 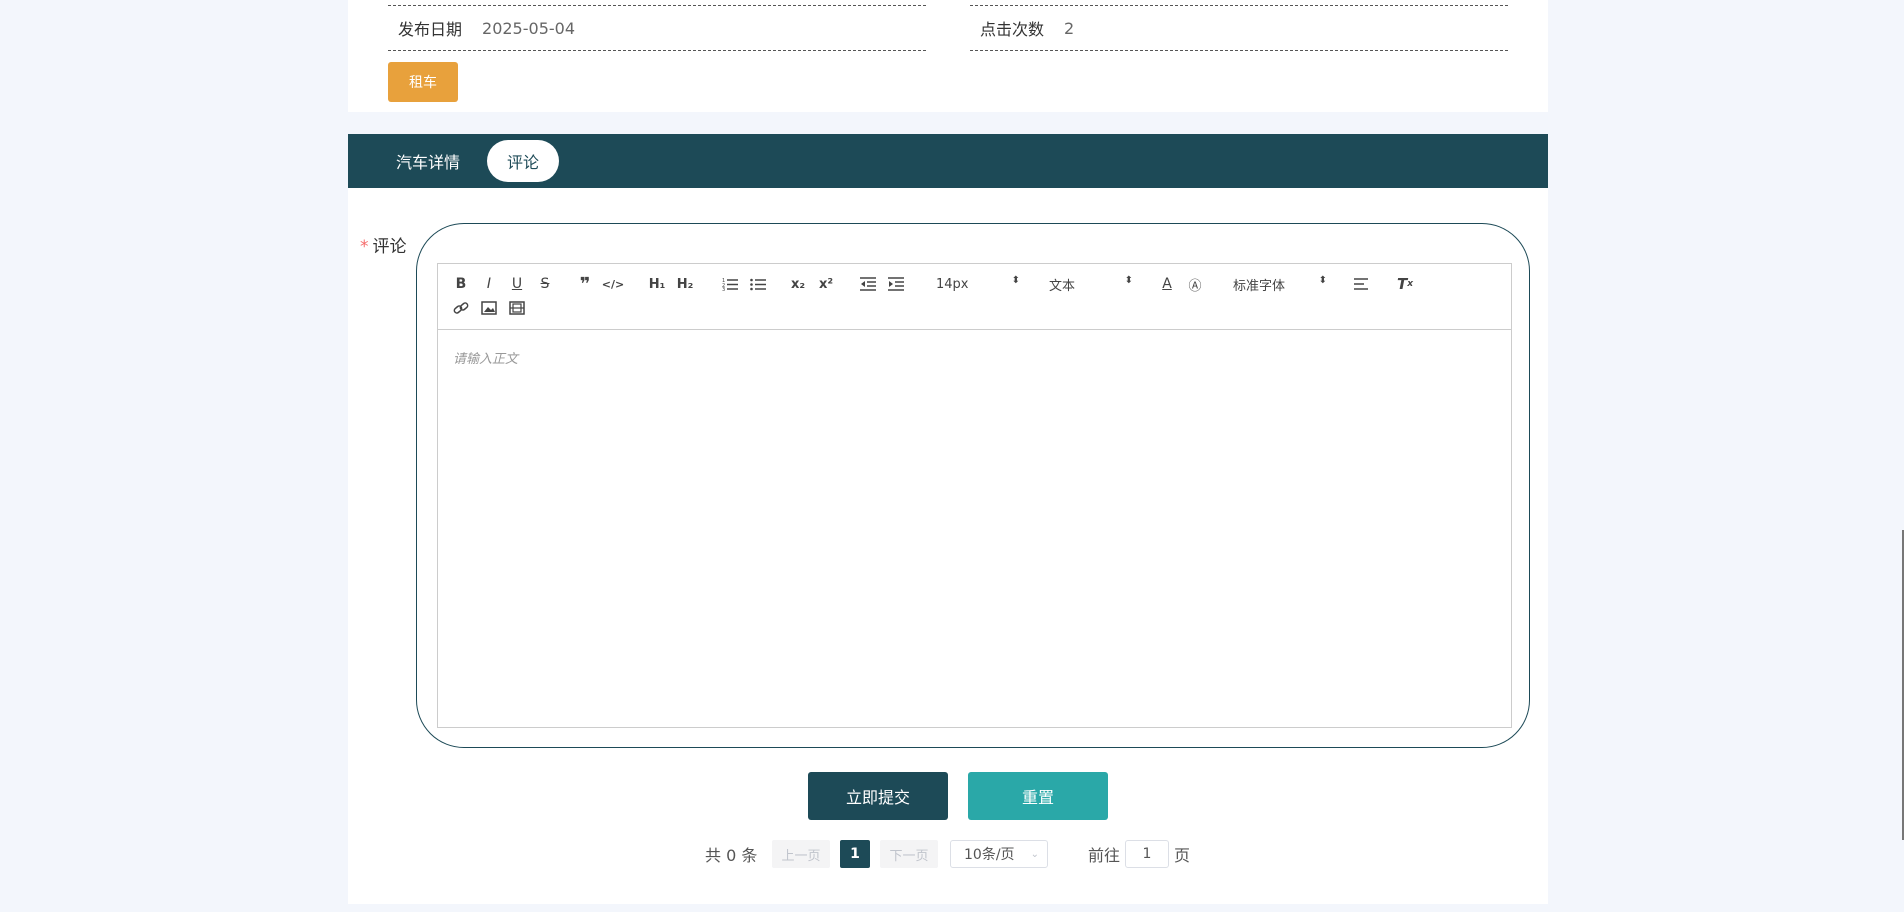 I want to click on clicks-row: 点击次数 2, so click(x=1239, y=28).